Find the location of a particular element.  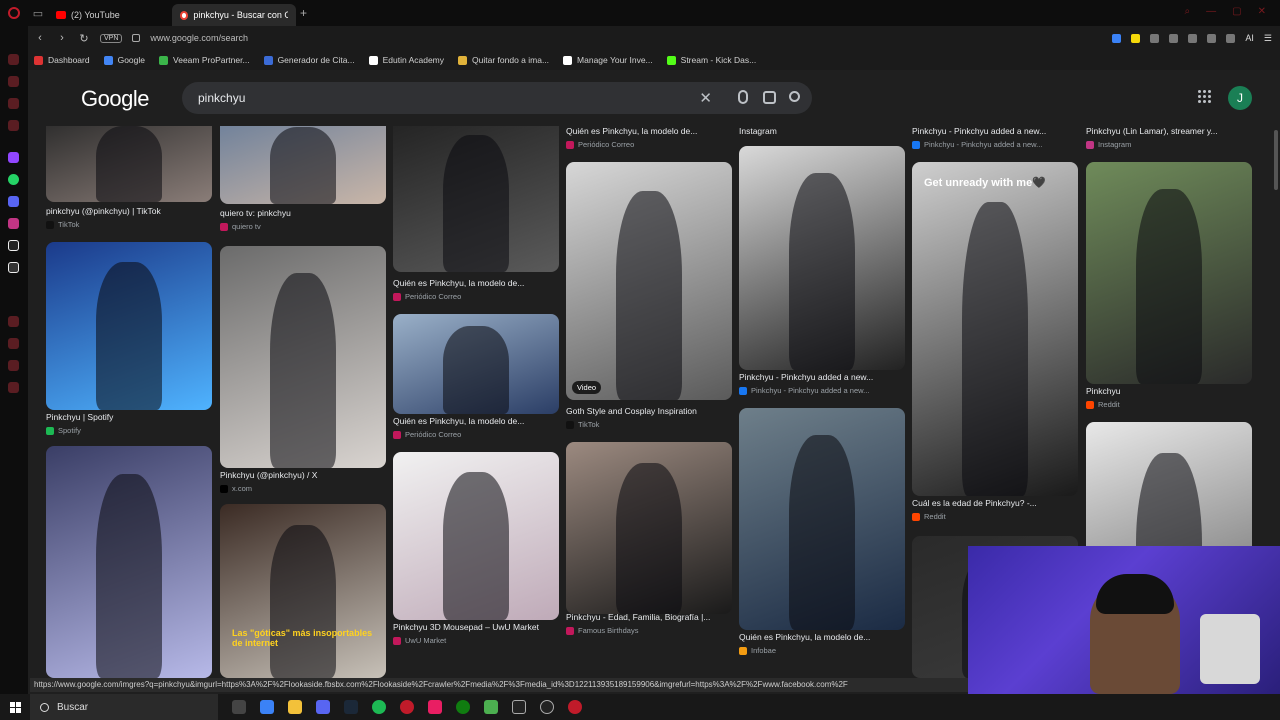

tab-overview-icon: ▭ is located at coordinates (38, 13).